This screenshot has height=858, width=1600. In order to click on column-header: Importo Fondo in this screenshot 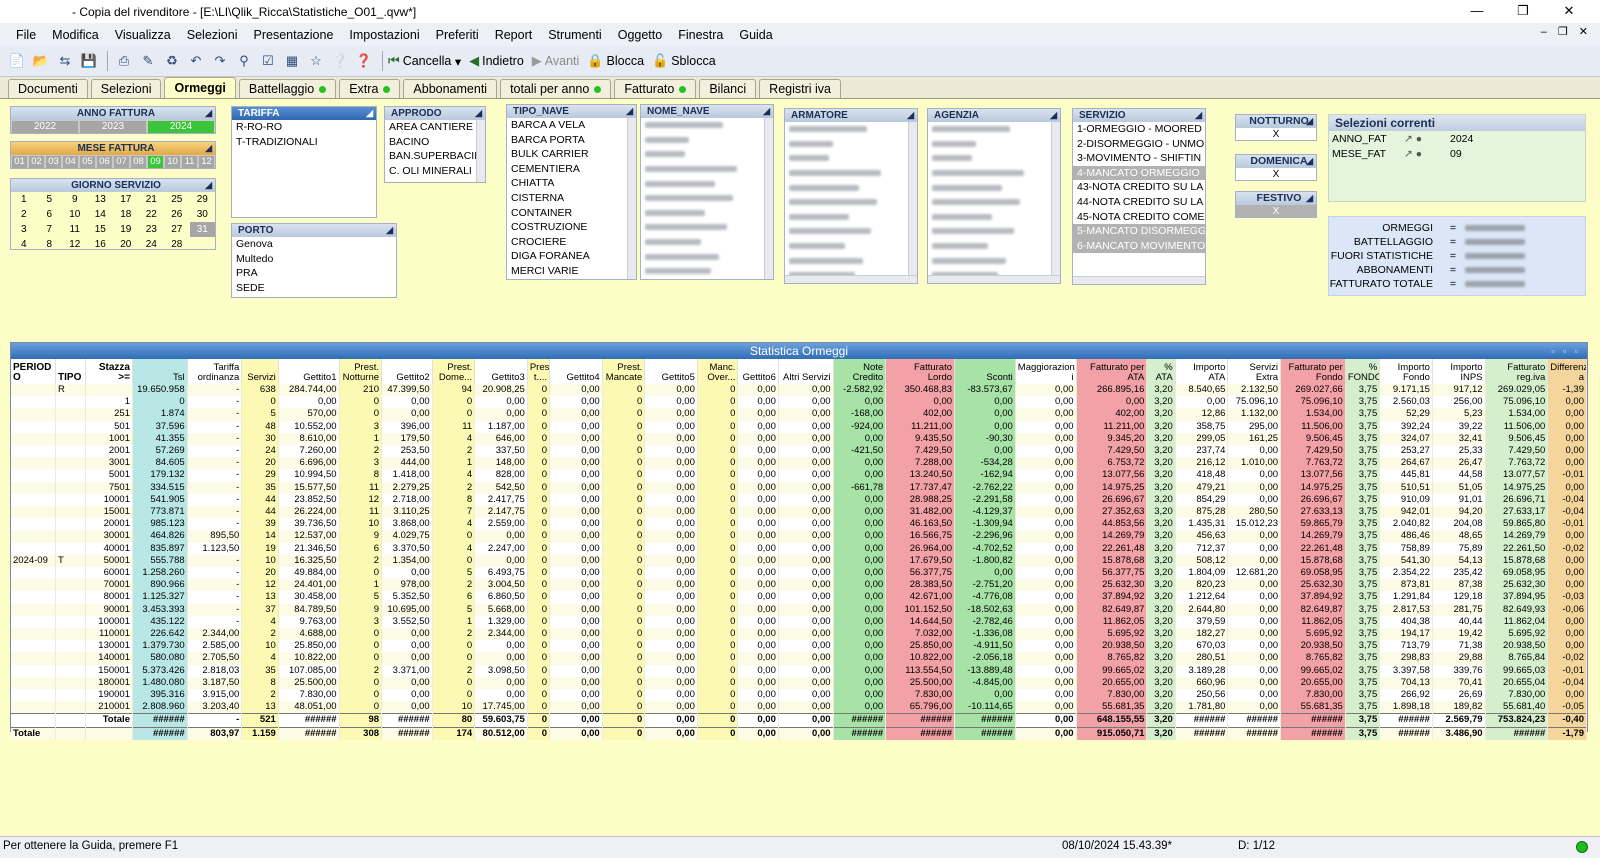, I will do `click(1406, 371)`.